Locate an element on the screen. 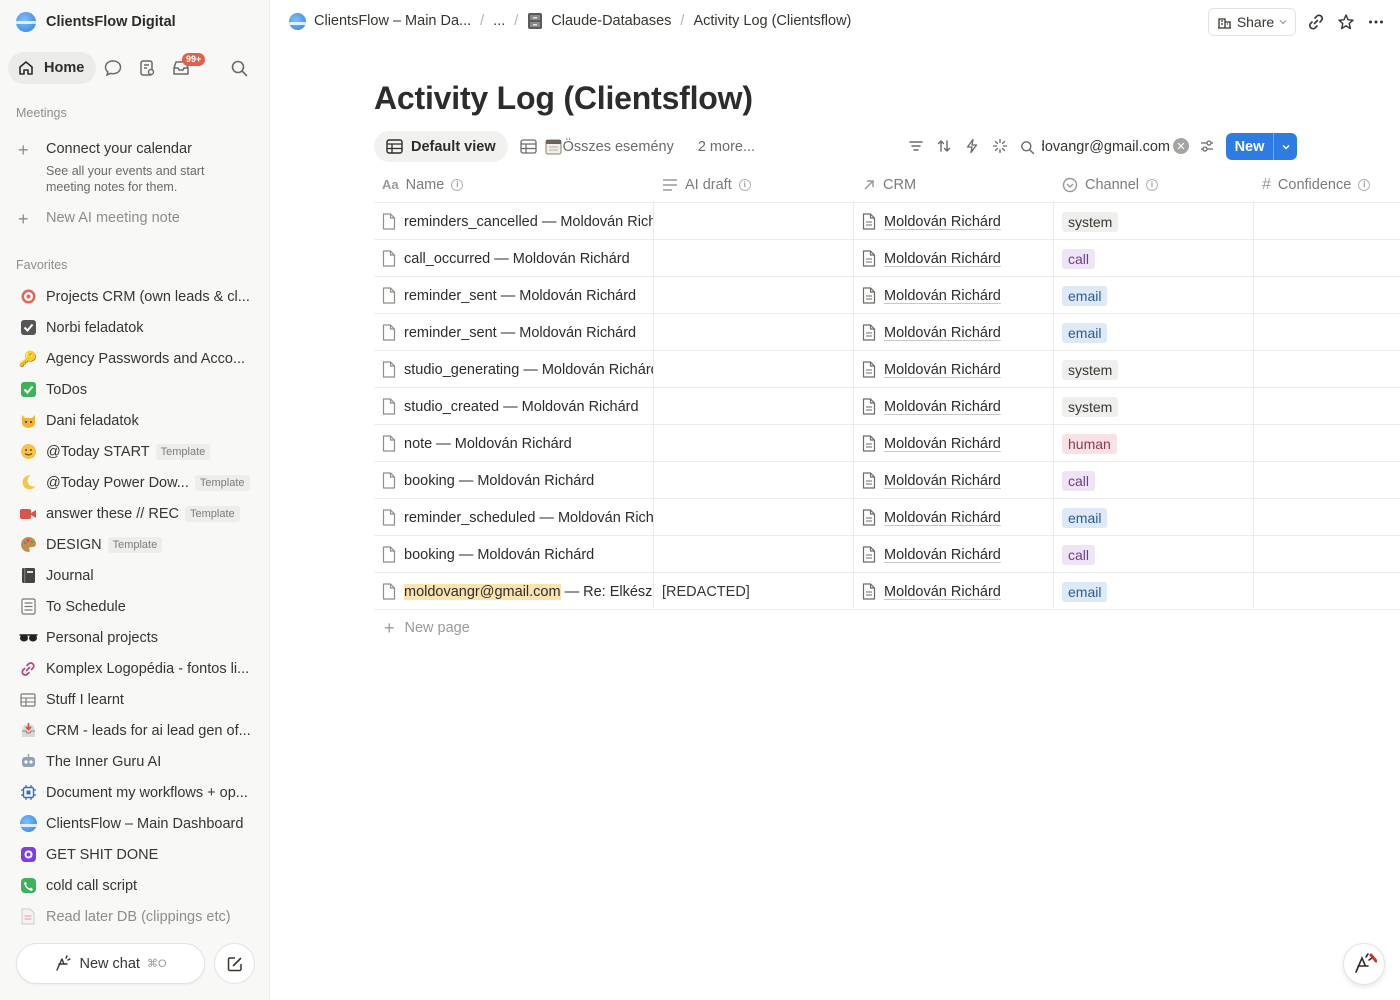 The height and width of the screenshot is (1000, 1400). column-header-channel: Channel i is located at coordinates (1110, 184).